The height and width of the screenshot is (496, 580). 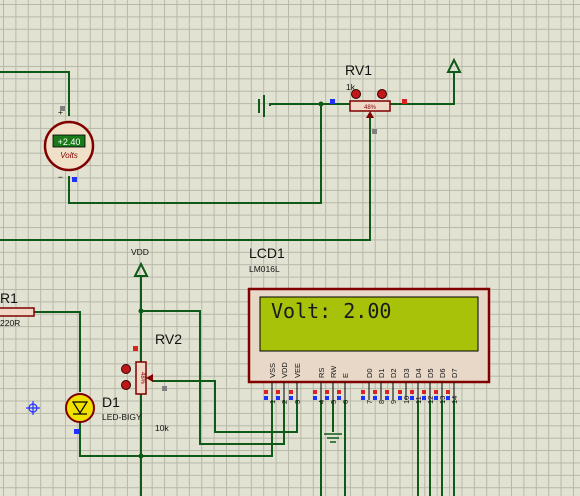 I want to click on rv1-potentiometer: RV1 1k 48%, so click(x=368, y=98).